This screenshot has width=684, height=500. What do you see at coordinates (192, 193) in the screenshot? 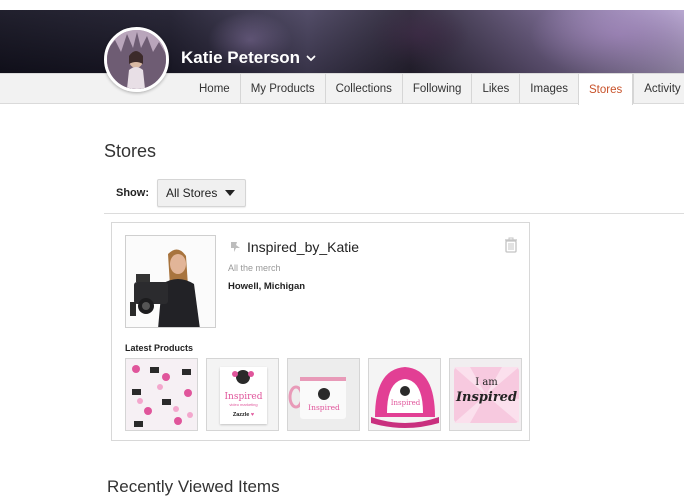
I see `store-filter-value: All Stores` at bounding box center [192, 193].